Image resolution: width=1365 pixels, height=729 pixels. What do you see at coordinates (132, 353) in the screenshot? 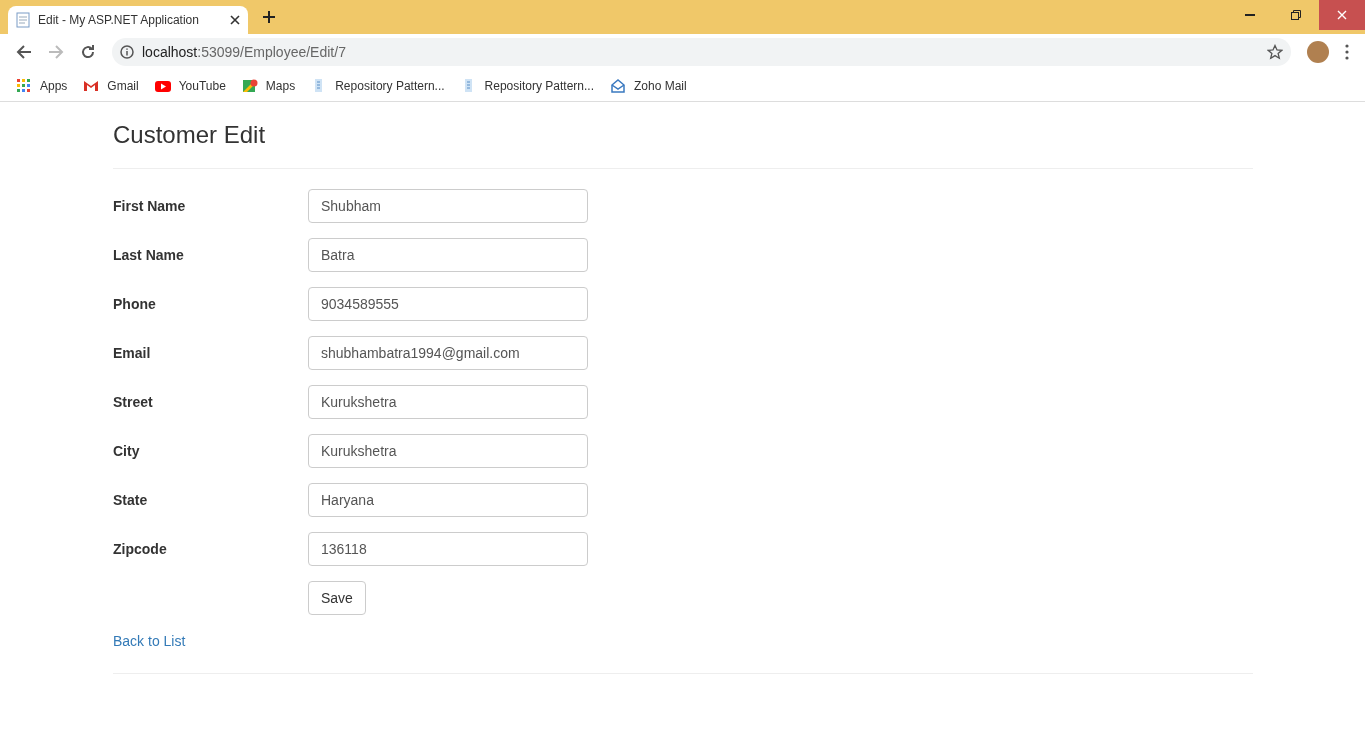
I see `field-label: Email` at bounding box center [132, 353].